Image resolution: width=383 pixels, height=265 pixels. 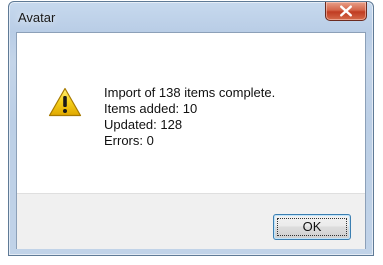 I want to click on close-x-icon, so click(x=346, y=11).